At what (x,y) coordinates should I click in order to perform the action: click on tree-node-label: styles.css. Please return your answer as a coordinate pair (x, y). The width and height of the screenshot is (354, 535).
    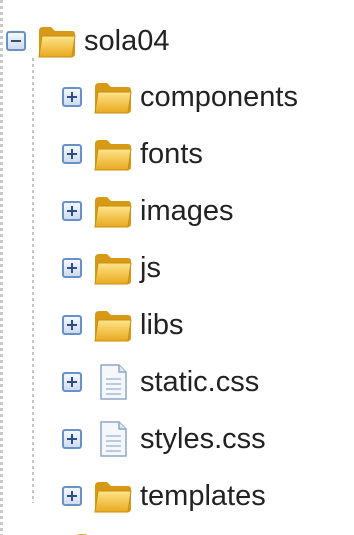
    Looking at the image, I should click on (203, 438).